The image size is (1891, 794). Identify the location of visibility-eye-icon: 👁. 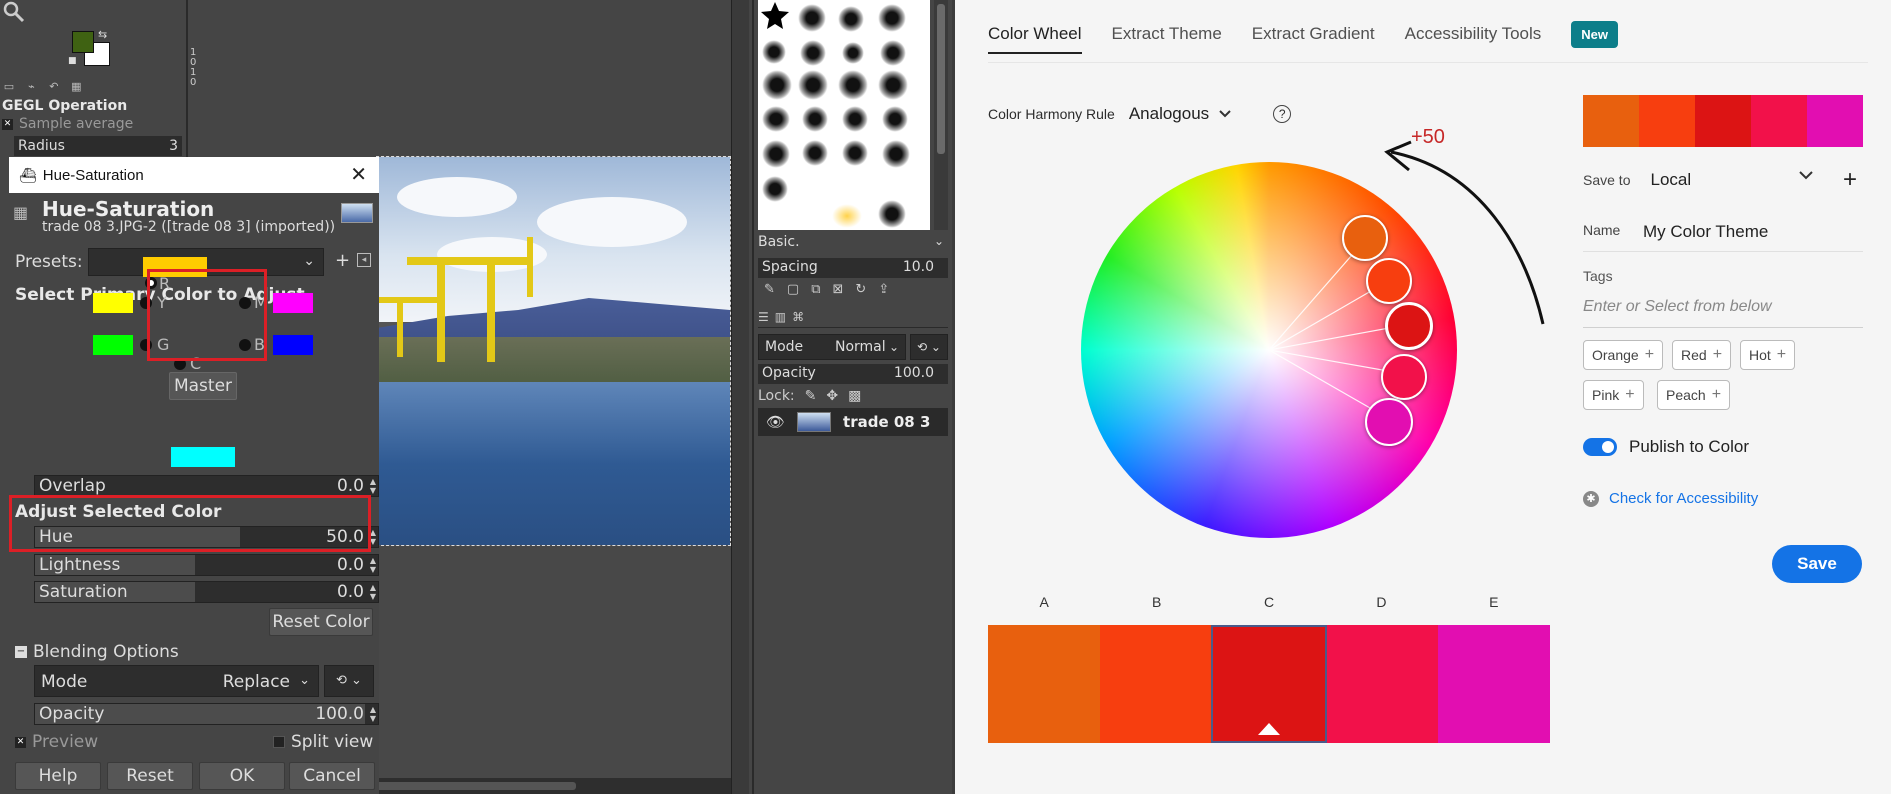
(775, 422).